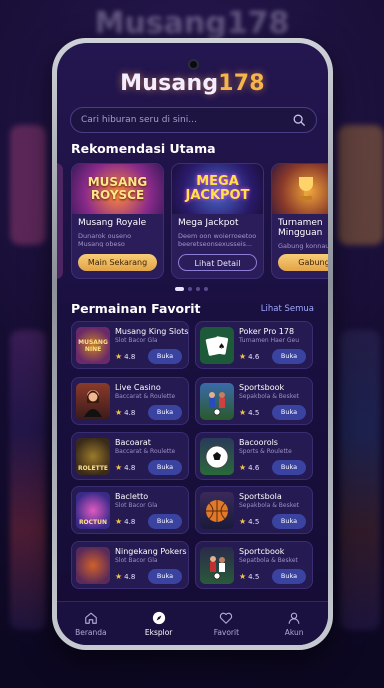 The width and height of the screenshot is (384, 688). What do you see at coordinates (294, 618) in the screenshot?
I see `user-icon` at bounding box center [294, 618].